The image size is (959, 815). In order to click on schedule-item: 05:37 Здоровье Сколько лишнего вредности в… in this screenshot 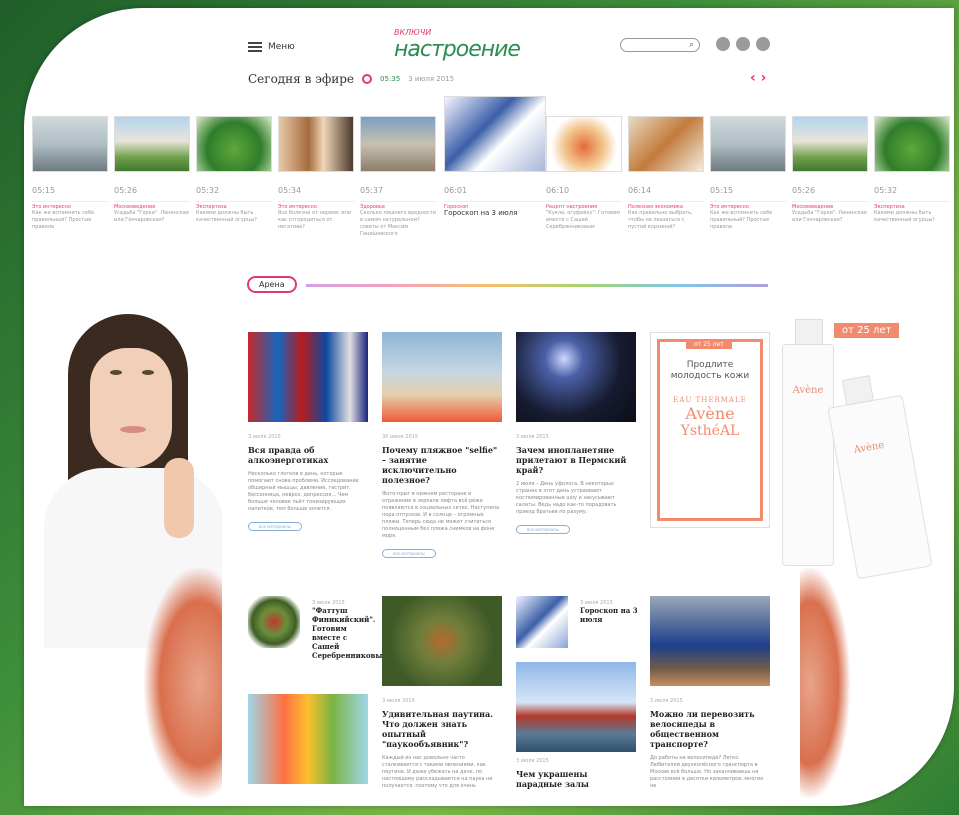, I will do `click(398, 177)`.